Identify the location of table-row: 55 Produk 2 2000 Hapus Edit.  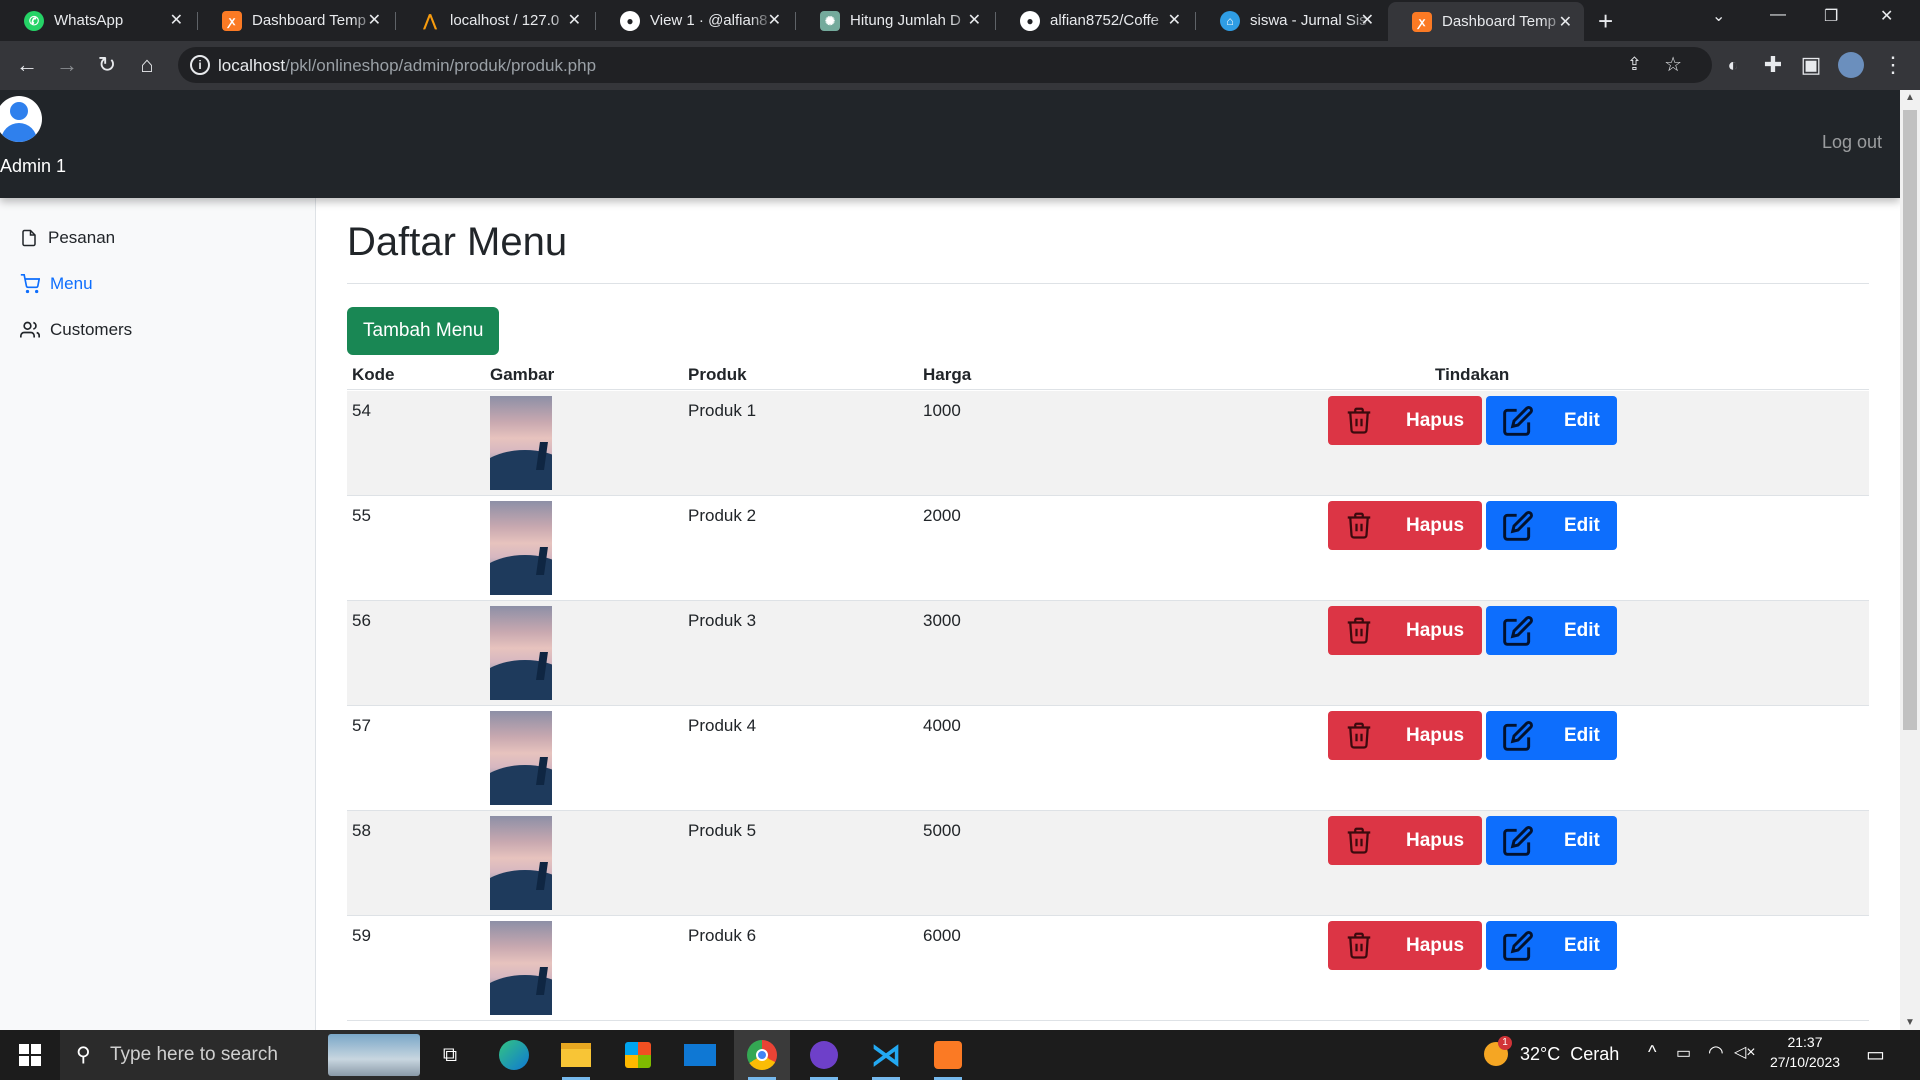
(1108, 548).